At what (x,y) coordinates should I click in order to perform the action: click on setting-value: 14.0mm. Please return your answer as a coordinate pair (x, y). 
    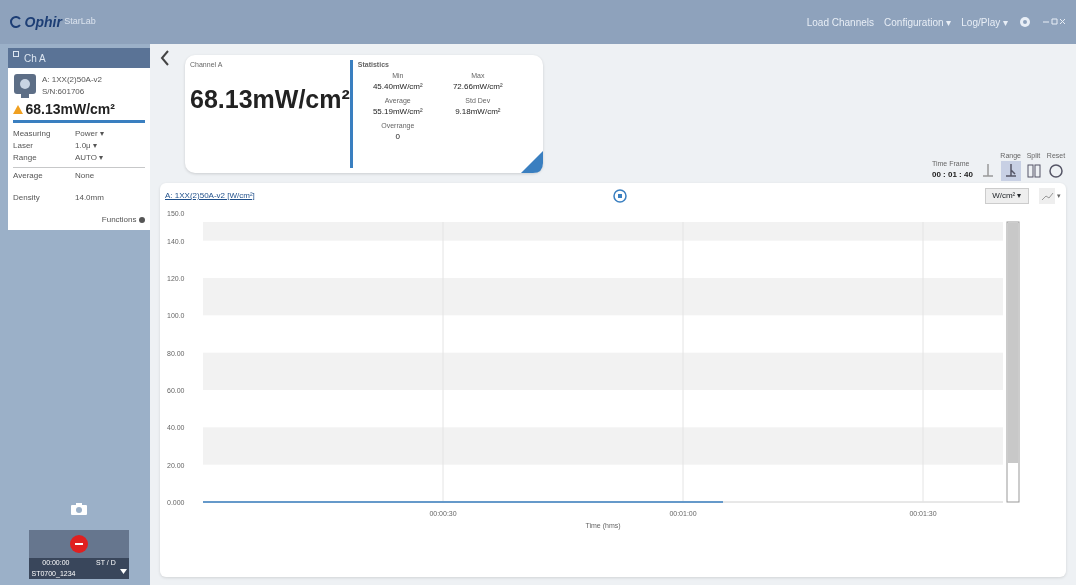
    Looking at the image, I should click on (89, 198).